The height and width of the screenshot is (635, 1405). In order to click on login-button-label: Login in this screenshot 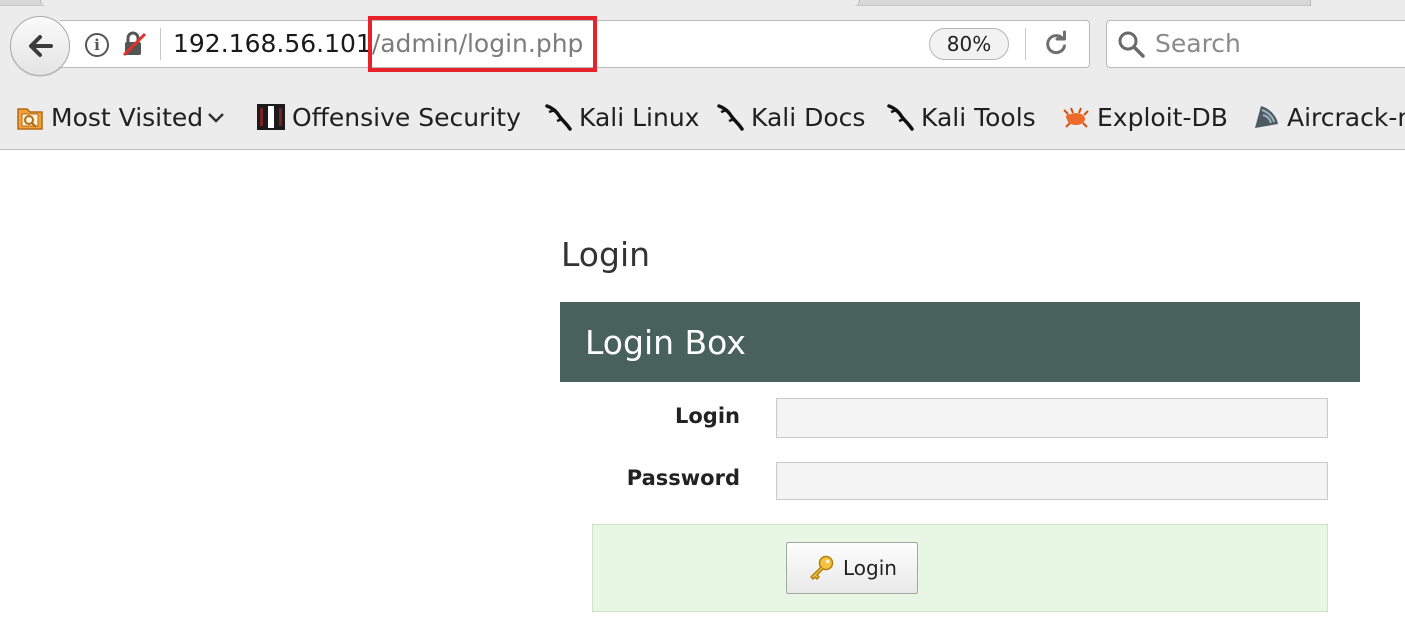, I will do `click(870, 568)`.